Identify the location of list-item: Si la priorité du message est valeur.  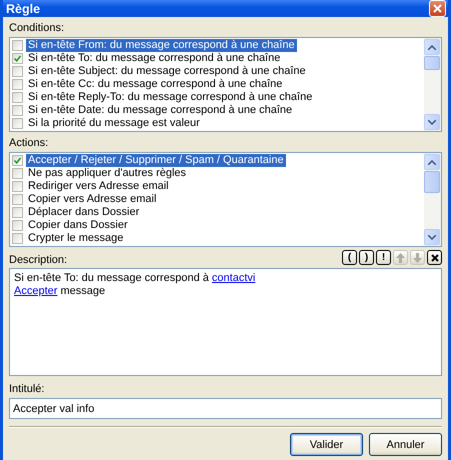
(114, 123).